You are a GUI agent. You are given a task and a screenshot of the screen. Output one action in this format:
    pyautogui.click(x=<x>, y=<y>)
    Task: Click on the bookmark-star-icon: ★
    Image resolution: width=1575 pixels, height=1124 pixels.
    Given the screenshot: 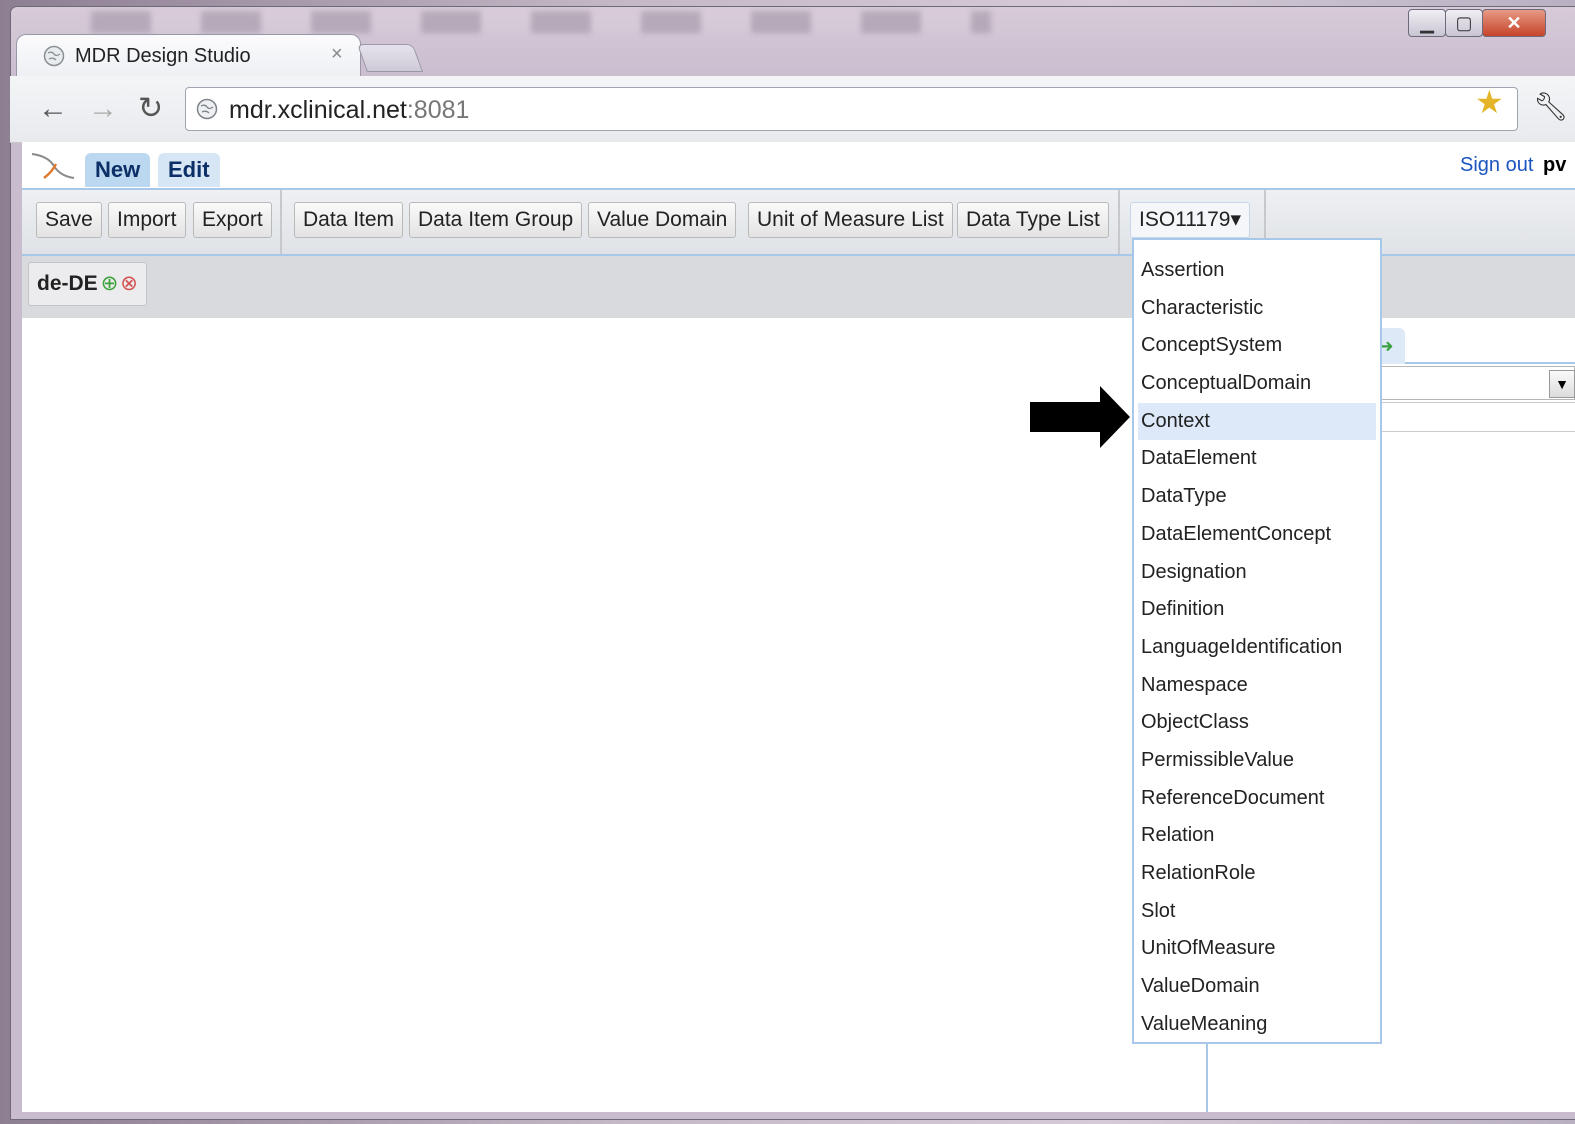 What is the action you would take?
    pyautogui.click(x=1489, y=102)
    